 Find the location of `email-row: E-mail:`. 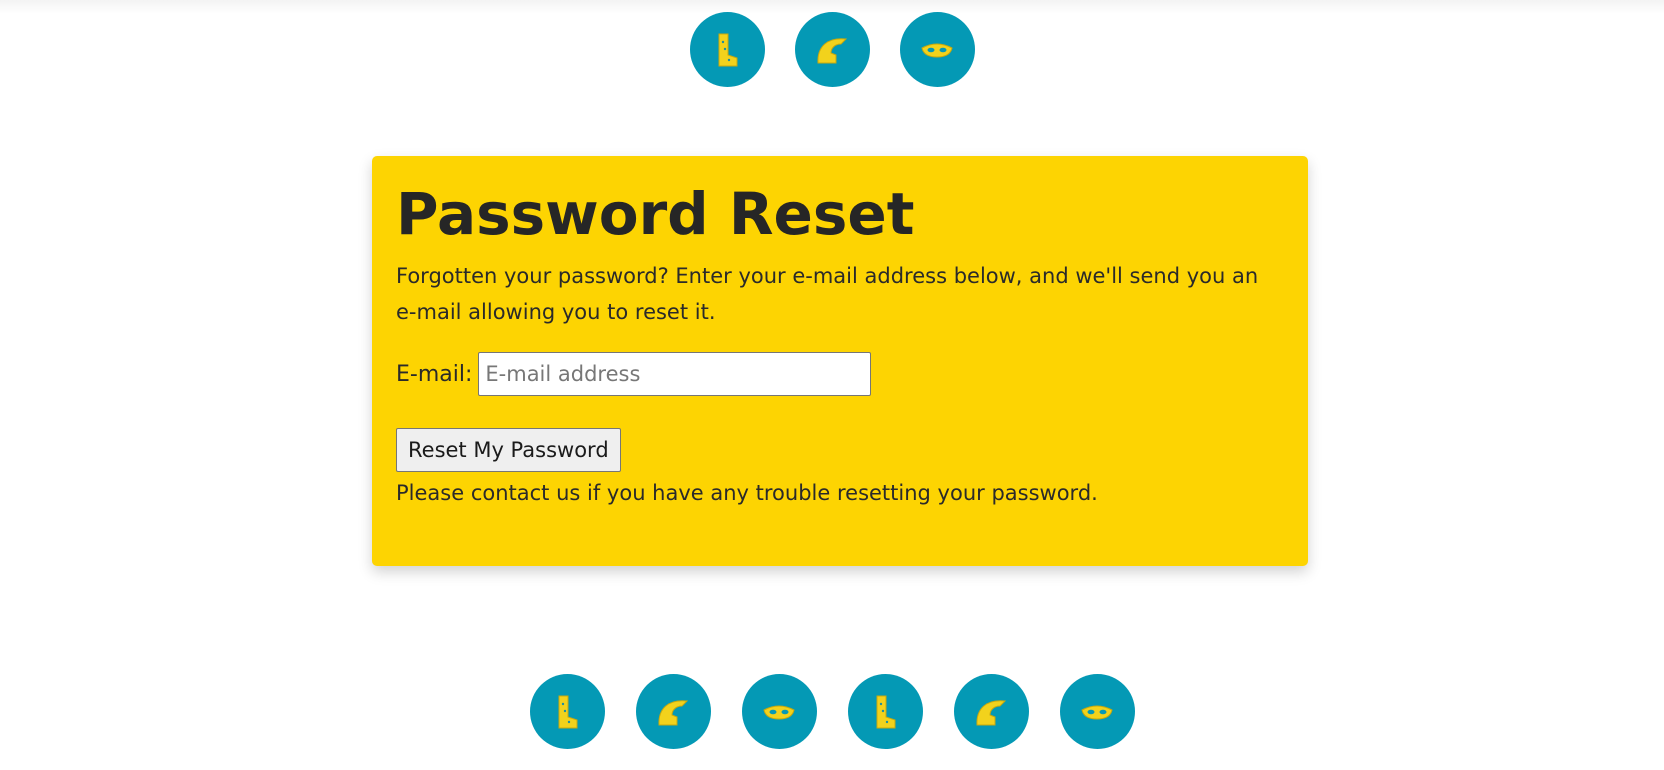

email-row: E-mail: is located at coordinates (840, 374).